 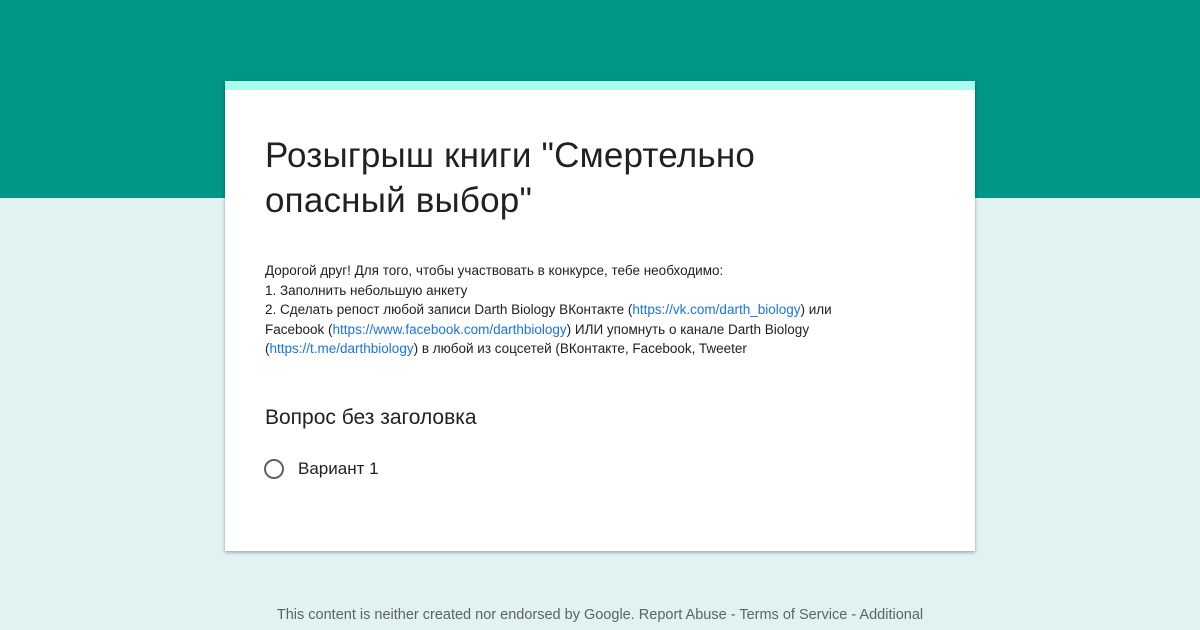 I want to click on radio-option-1: Вариант 1, so click(x=321, y=469).